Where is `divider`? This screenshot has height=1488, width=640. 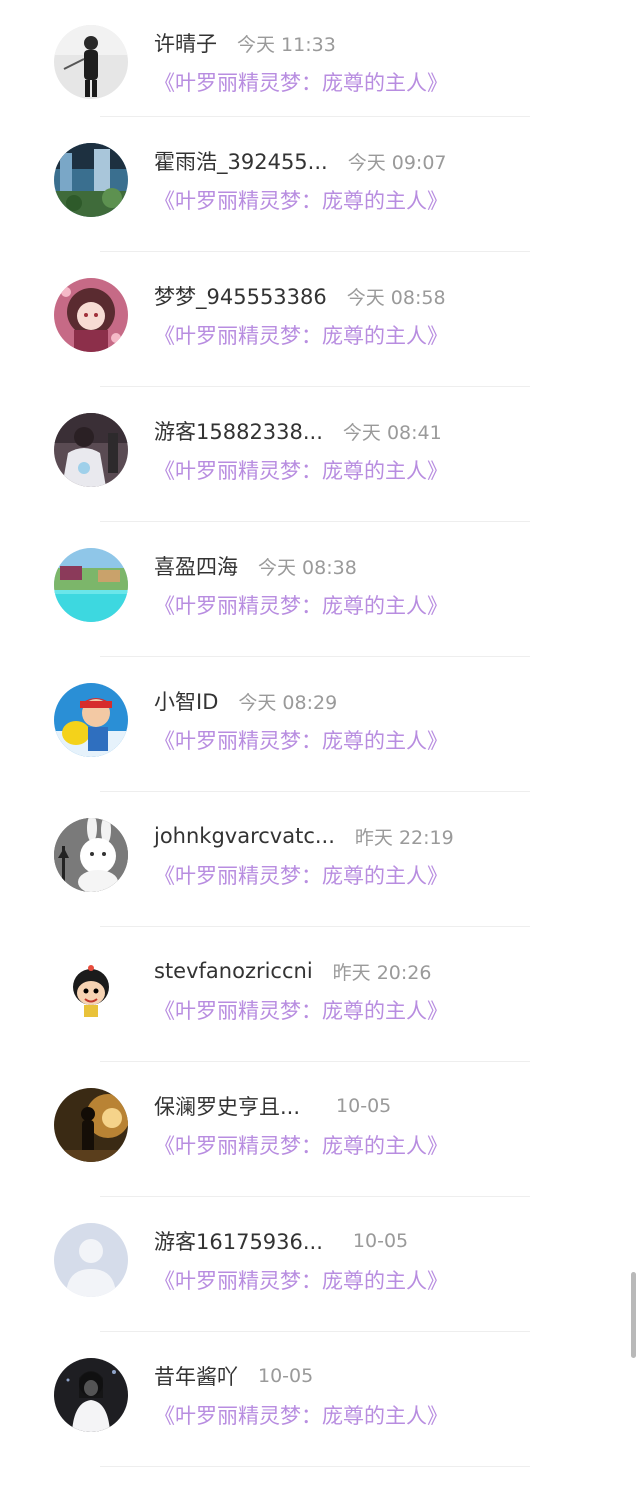
divider is located at coordinates (315, 1466).